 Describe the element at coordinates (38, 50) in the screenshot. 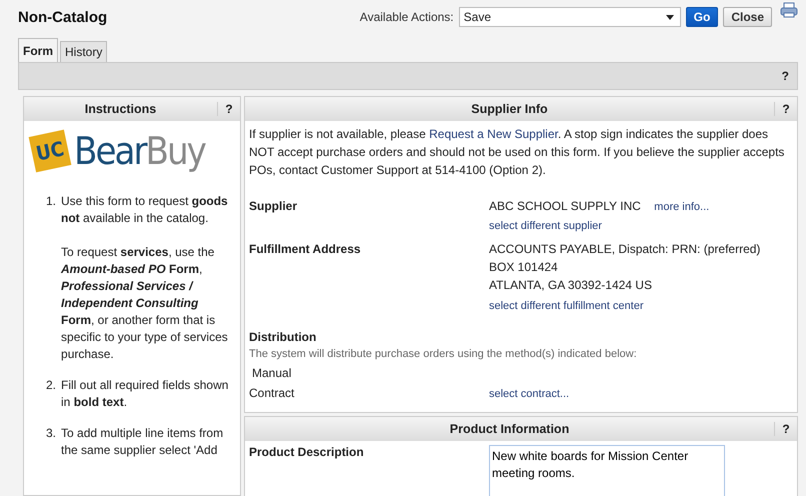

I see `tab: Form` at that location.